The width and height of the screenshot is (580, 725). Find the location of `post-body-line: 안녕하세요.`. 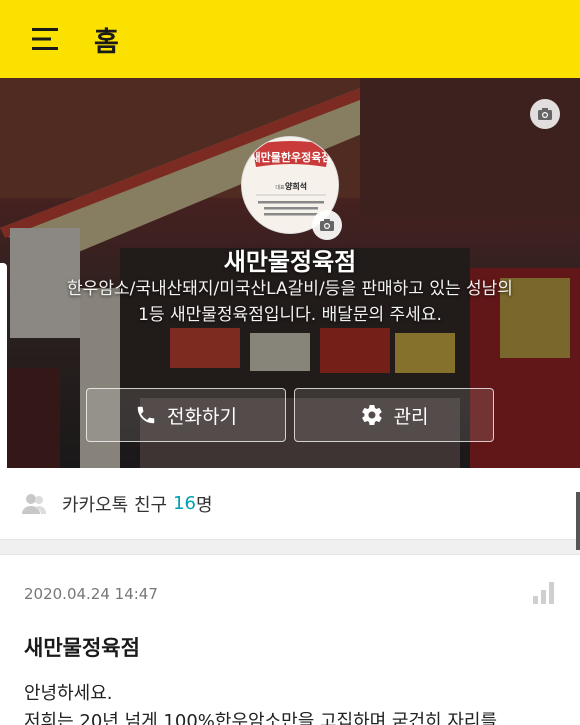

post-body-line: 안녕하세요. is located at coordinates (68, 693).